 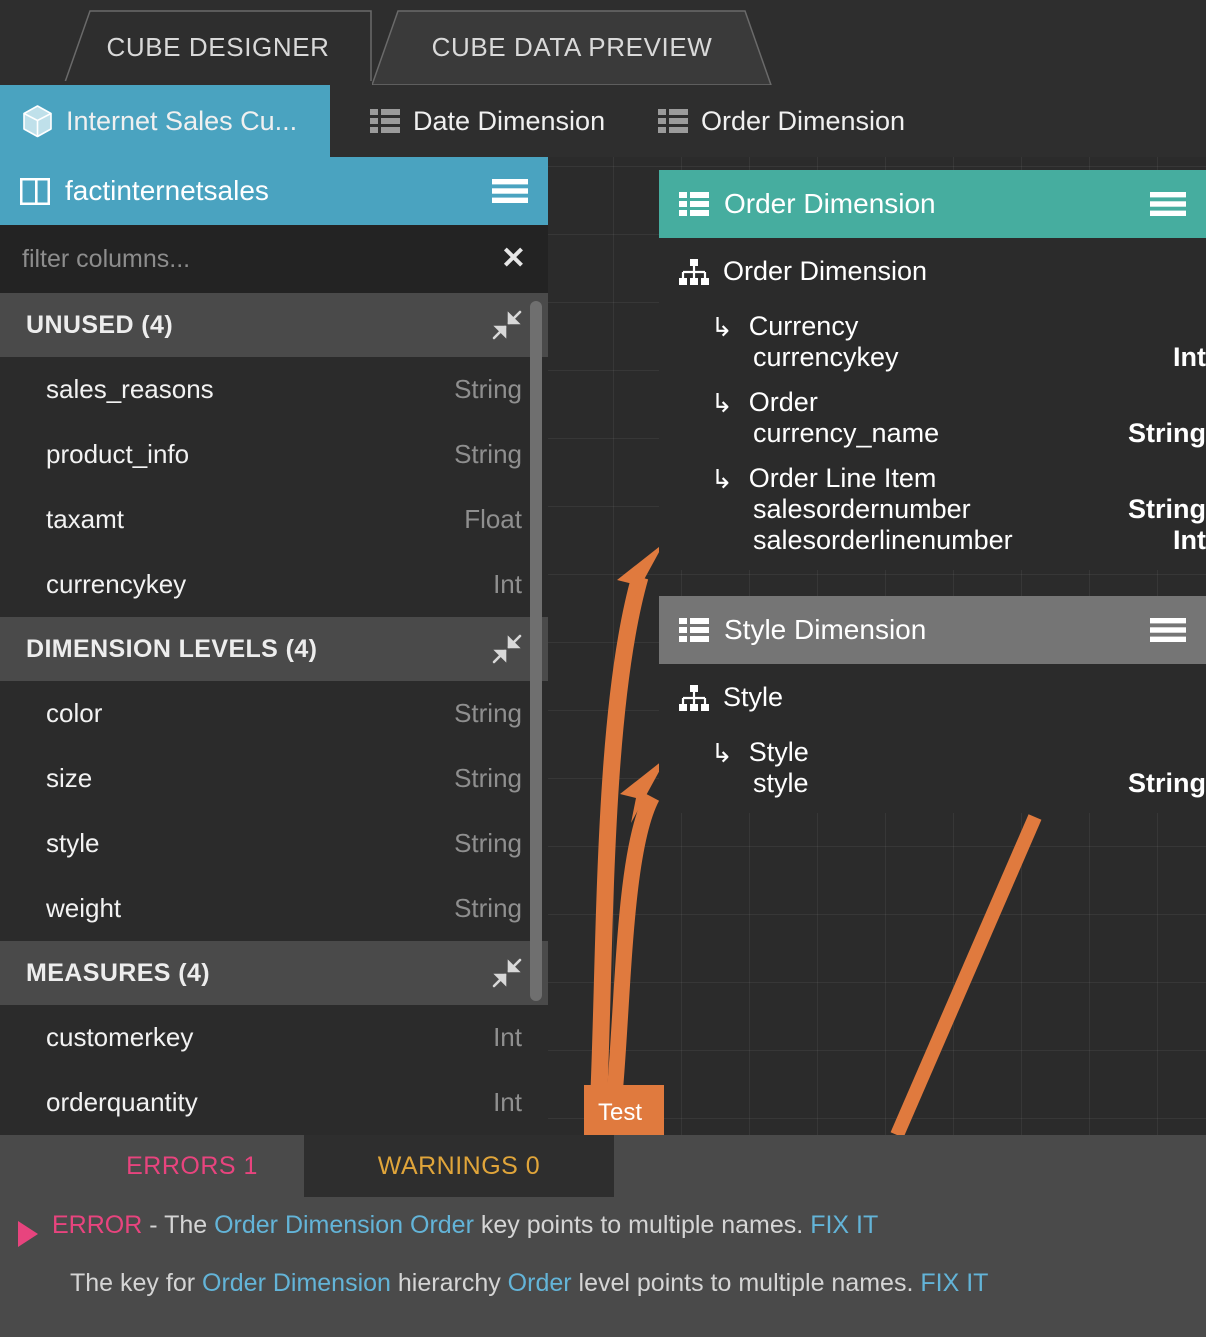 I want to click on column-row: taxamt Float, so click(x=274, y=519).